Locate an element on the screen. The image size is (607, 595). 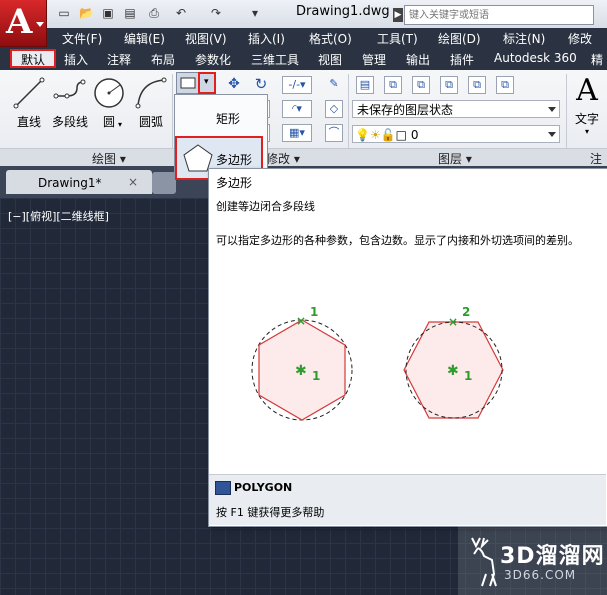
layer-freeze-icon: ⧉ is located at coordinates (477, 85).